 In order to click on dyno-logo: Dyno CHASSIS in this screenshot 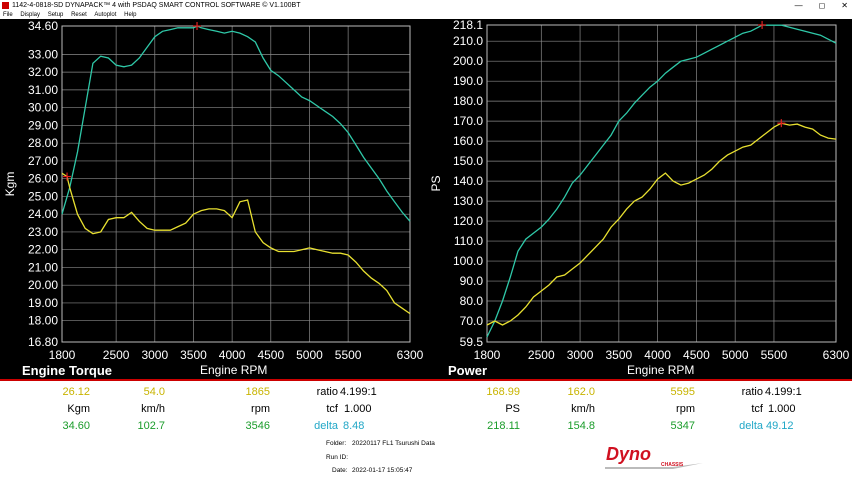, I will do `click(654, 456)`.